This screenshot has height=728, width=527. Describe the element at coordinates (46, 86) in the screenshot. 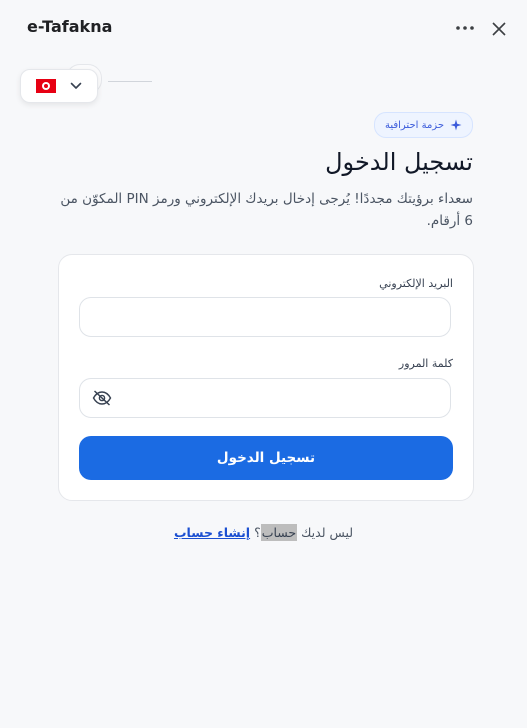

I see `tunisia-flag-icon` at that location.